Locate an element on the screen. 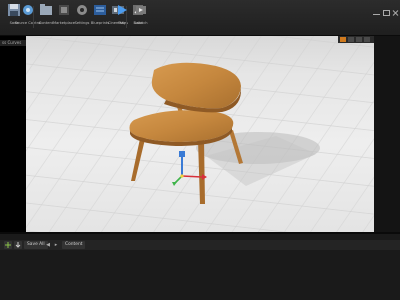  content-button: Content is located at coordinates (46, 17).